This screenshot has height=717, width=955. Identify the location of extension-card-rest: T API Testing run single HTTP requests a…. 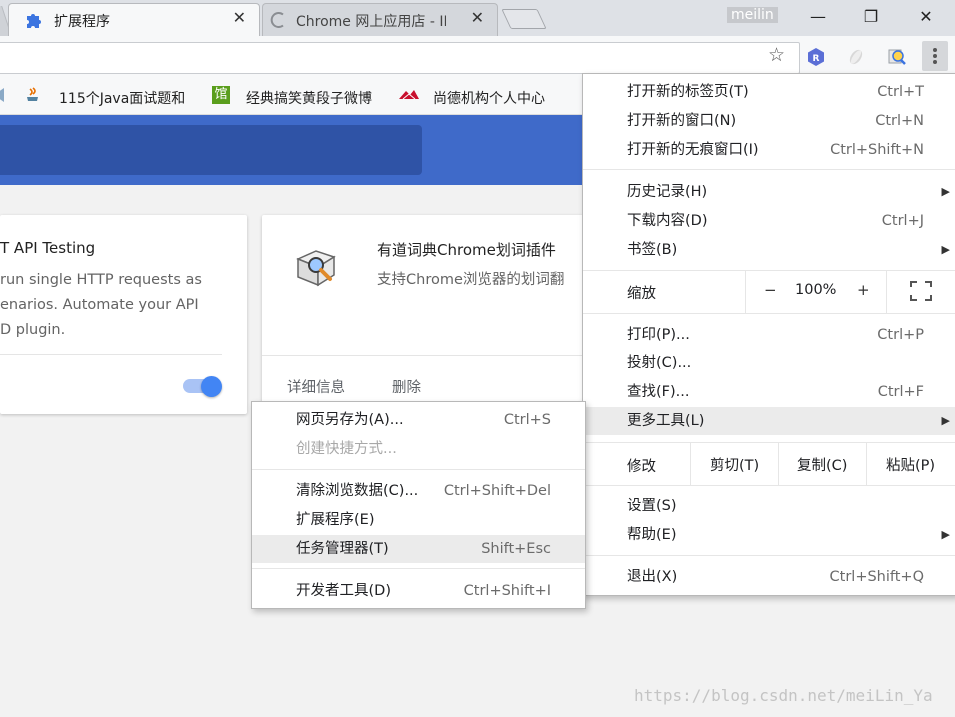
(123, 314).